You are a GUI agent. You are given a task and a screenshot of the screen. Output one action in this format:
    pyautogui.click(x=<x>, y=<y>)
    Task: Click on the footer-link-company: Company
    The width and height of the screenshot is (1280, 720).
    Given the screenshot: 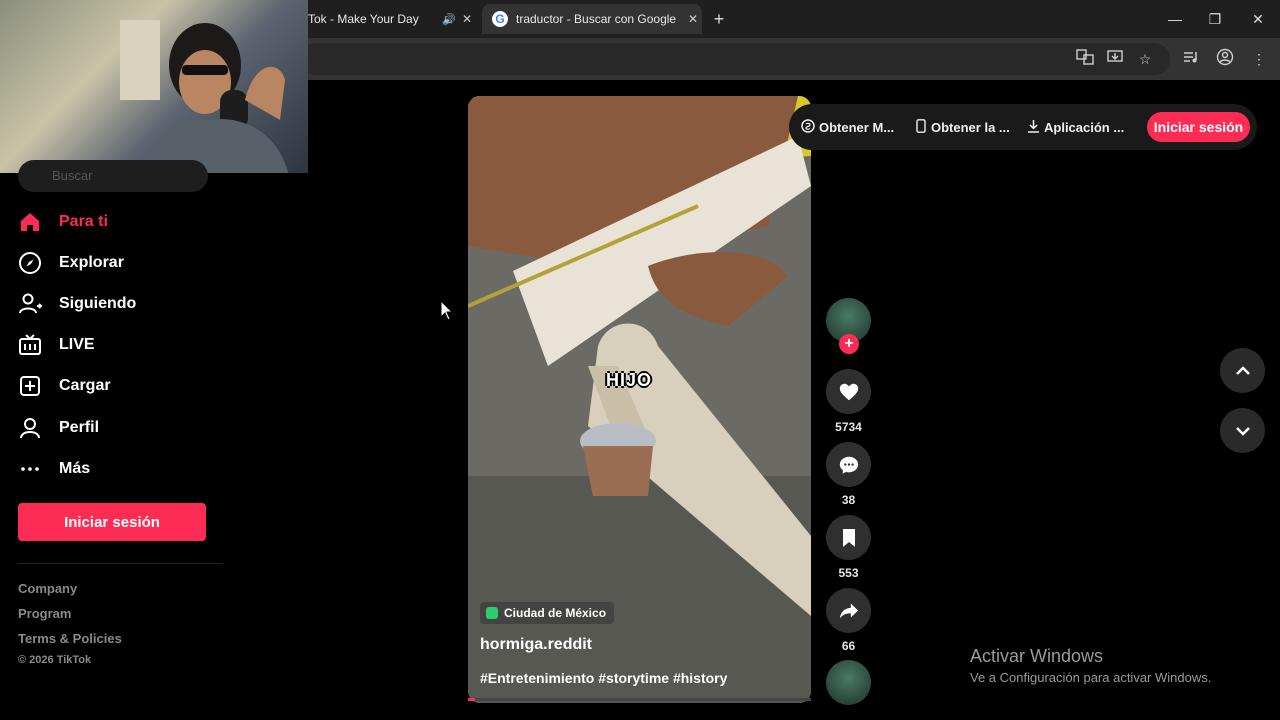 What is the action you would take?
    pyautogui.click(x=47, y=588)
    